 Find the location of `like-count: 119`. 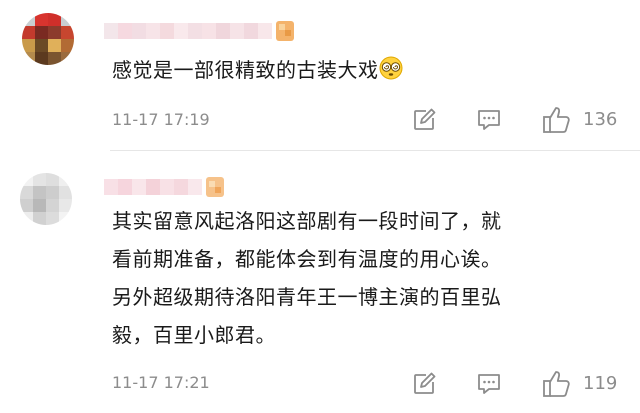

like-count: 119 is located at coordinates (600, 383).